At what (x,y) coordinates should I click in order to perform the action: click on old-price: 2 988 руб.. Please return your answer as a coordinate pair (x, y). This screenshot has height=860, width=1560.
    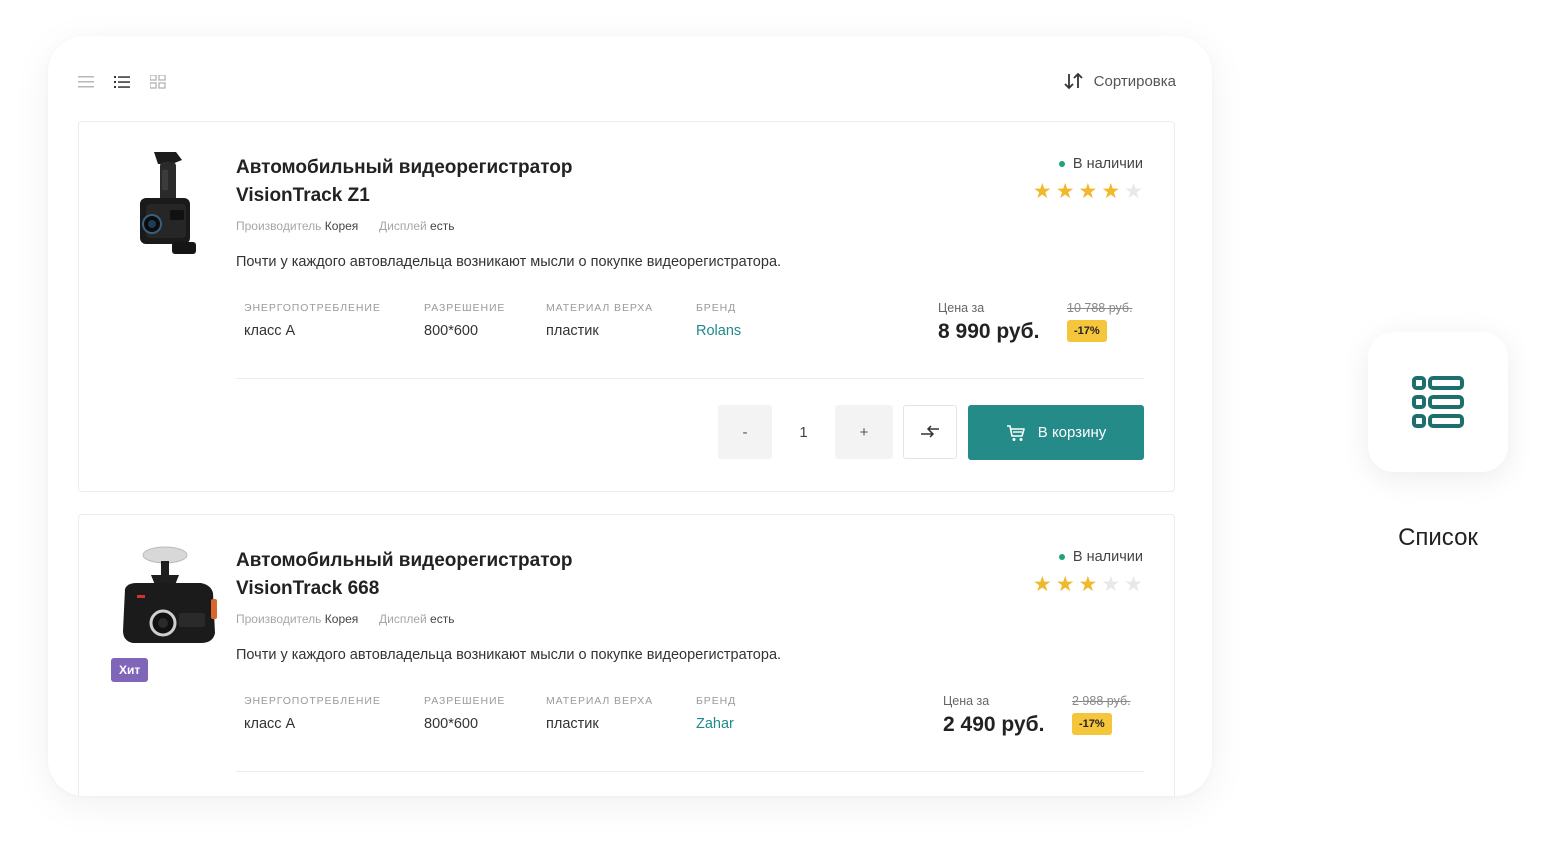
    Looking at the image, I should click on (1101, 701).